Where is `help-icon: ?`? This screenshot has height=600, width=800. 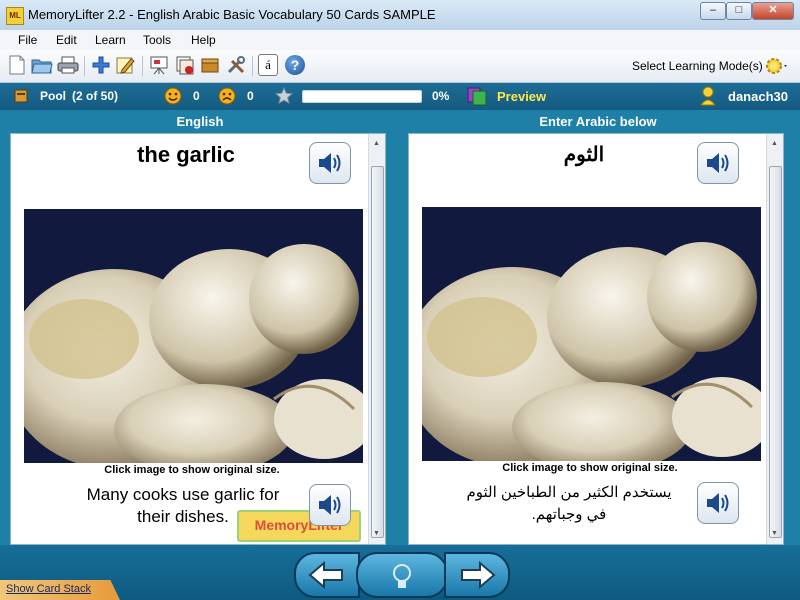
help-icon: ? is located at coordinates (295, 65).